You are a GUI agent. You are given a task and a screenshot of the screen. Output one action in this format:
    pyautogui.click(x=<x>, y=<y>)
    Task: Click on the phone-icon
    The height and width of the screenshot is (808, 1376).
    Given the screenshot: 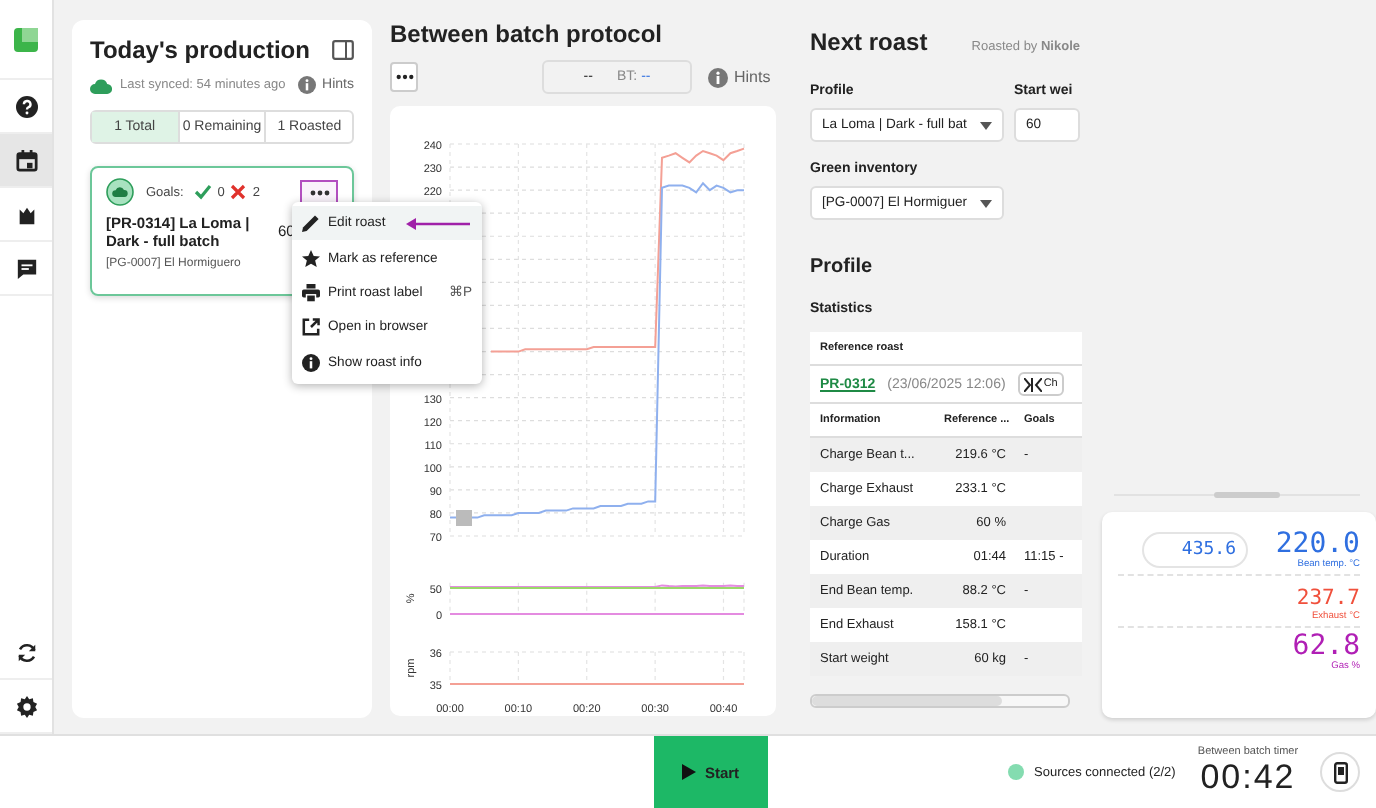 What is the action you would take?
    pyautogui.click(x=1340, y=772)
    